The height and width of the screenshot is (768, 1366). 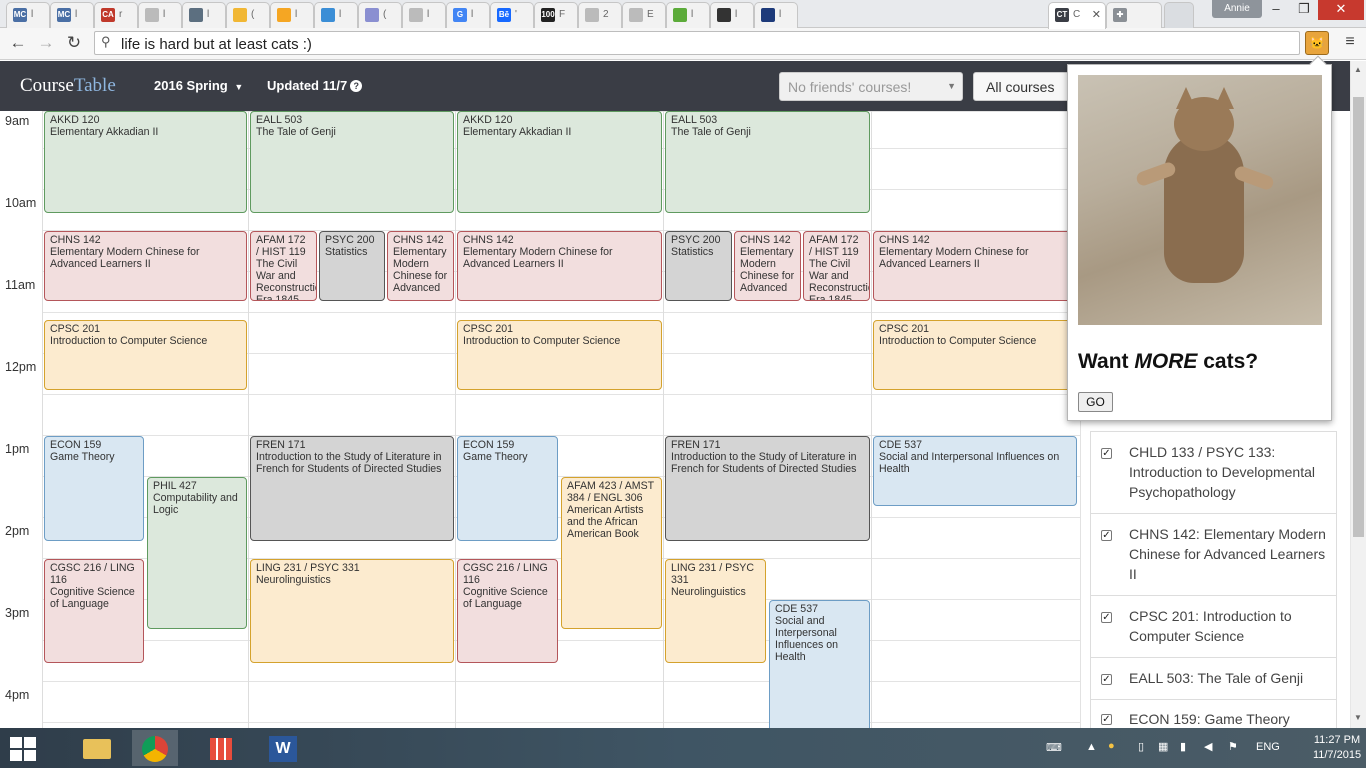 I want to click on tray-expand-icon: ▲, so click(x=1091, y=747).